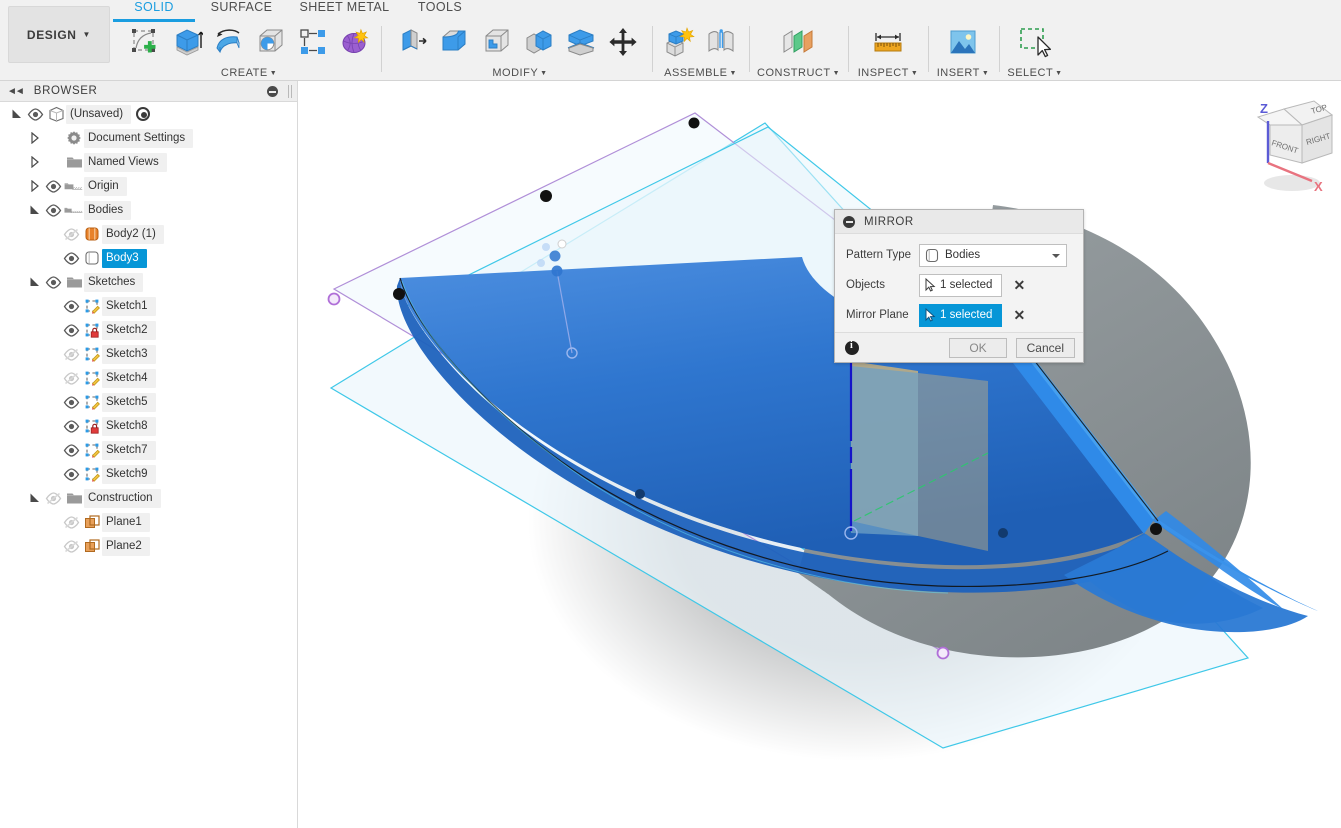 The image size is (1341, 828). What do you see at coordinates (149, 306) in the screenshot?
I see `browser-node-sketch1: Sketch1` at bounding box center [149, 306].